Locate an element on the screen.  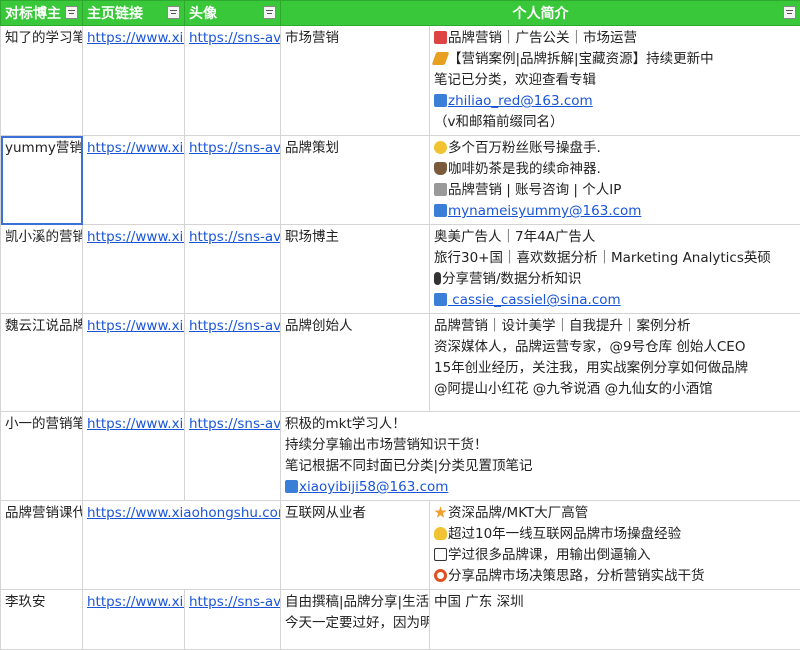
blogger-name: 知了的学习笔 is located at coordinates (42, 81).